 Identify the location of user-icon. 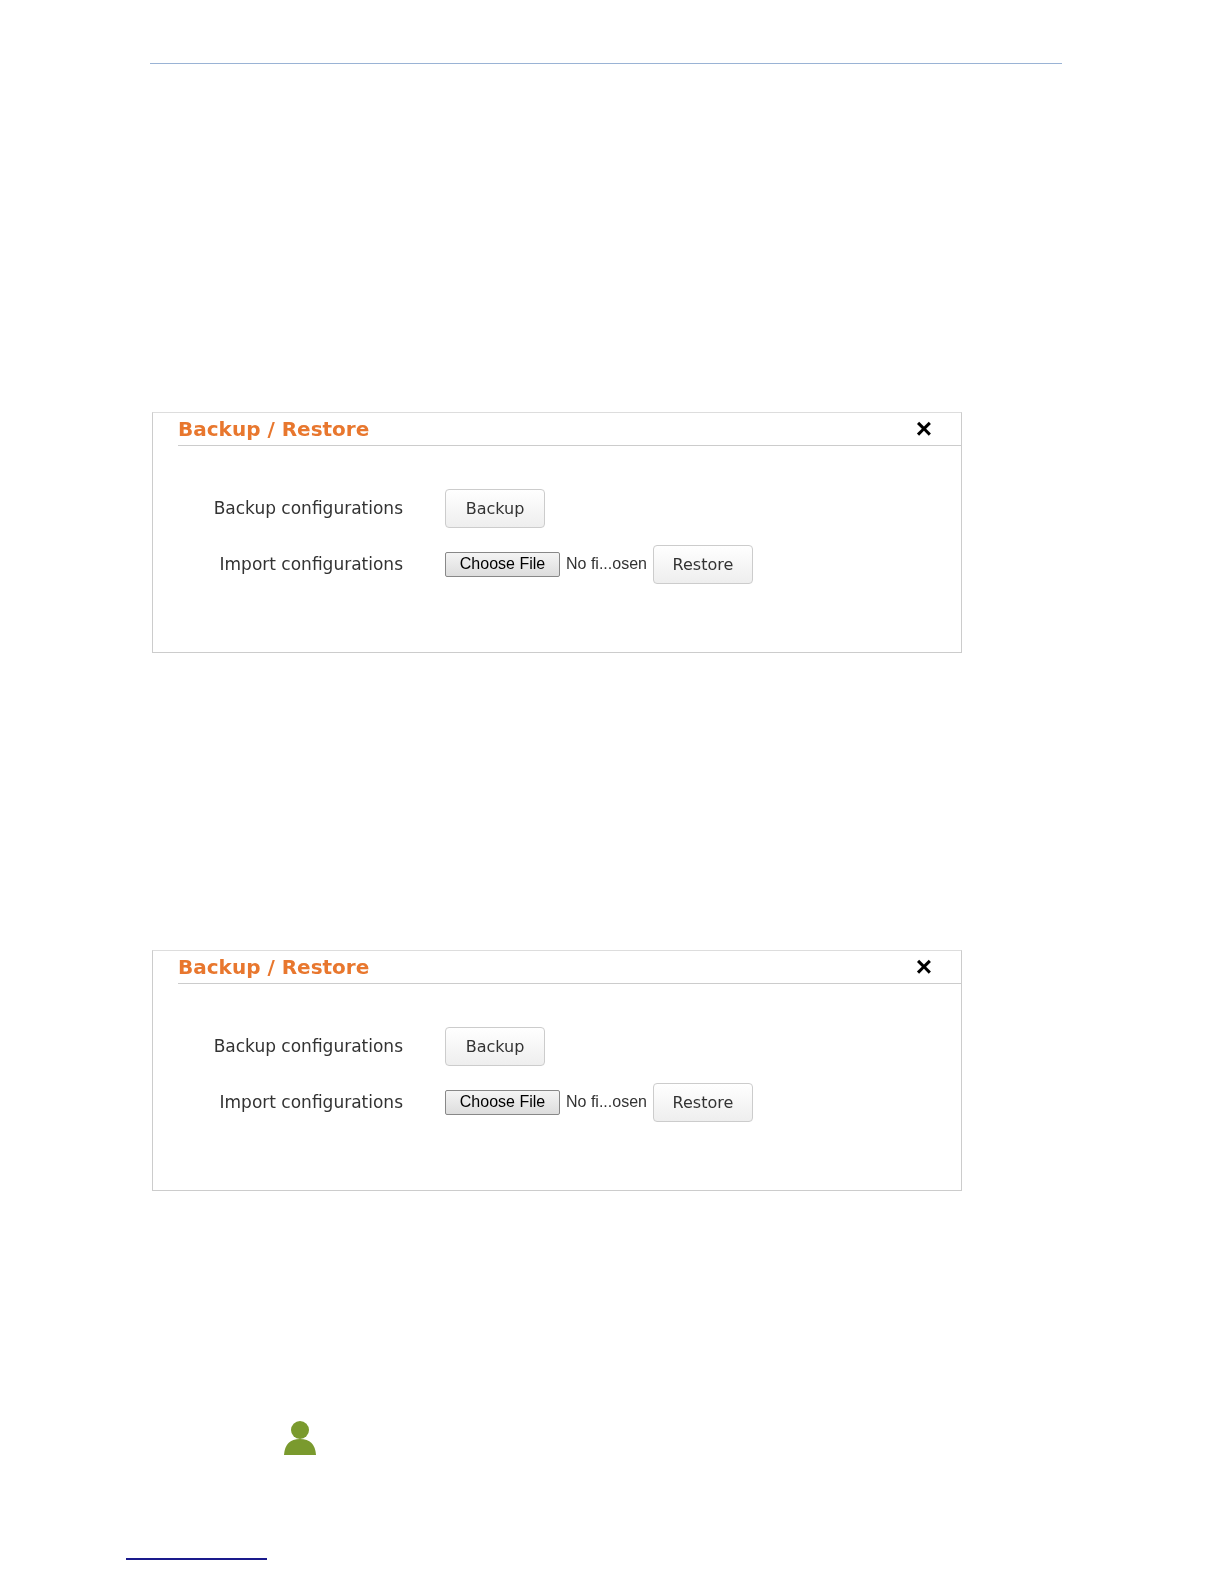
(300, 1437).